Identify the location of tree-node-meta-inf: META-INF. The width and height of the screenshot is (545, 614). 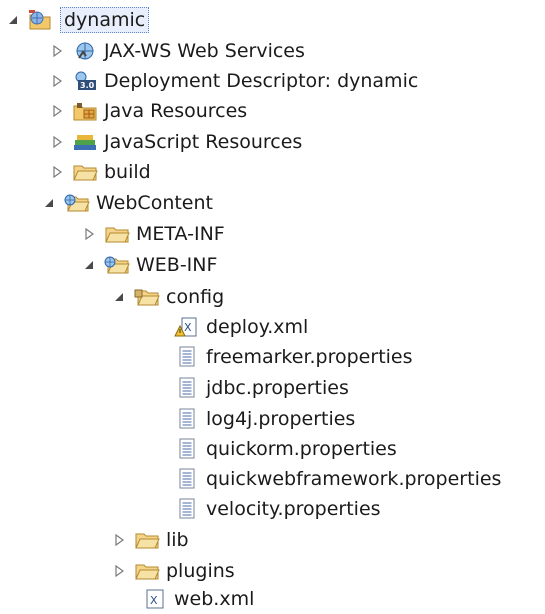
(153, 234).